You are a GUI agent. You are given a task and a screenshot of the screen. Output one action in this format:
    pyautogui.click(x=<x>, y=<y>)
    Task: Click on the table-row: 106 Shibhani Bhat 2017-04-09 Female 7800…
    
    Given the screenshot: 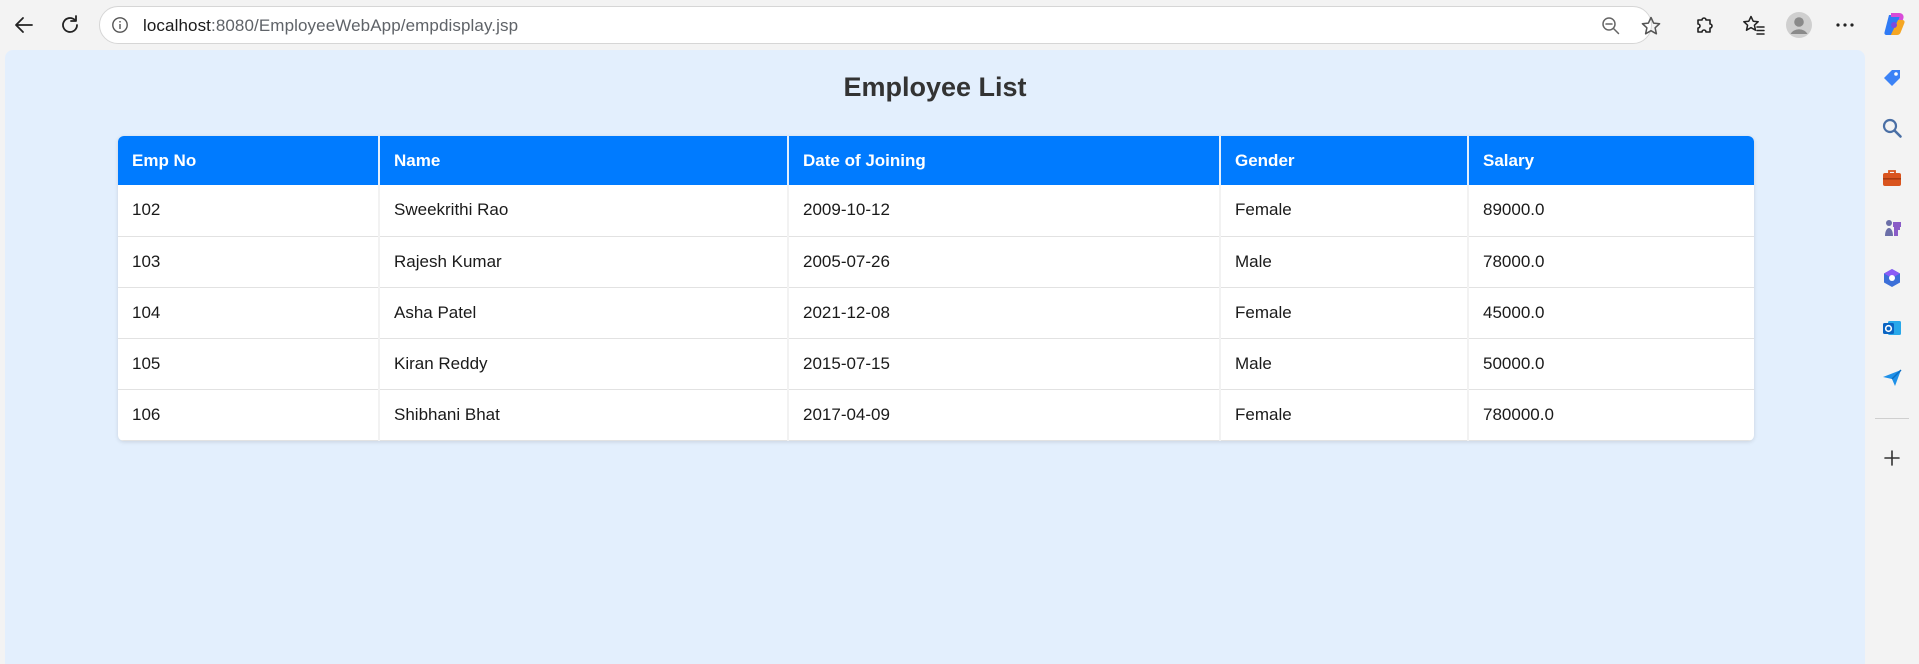 What is the action you would take?
    pyautogui.click(x=936, y=415)
    